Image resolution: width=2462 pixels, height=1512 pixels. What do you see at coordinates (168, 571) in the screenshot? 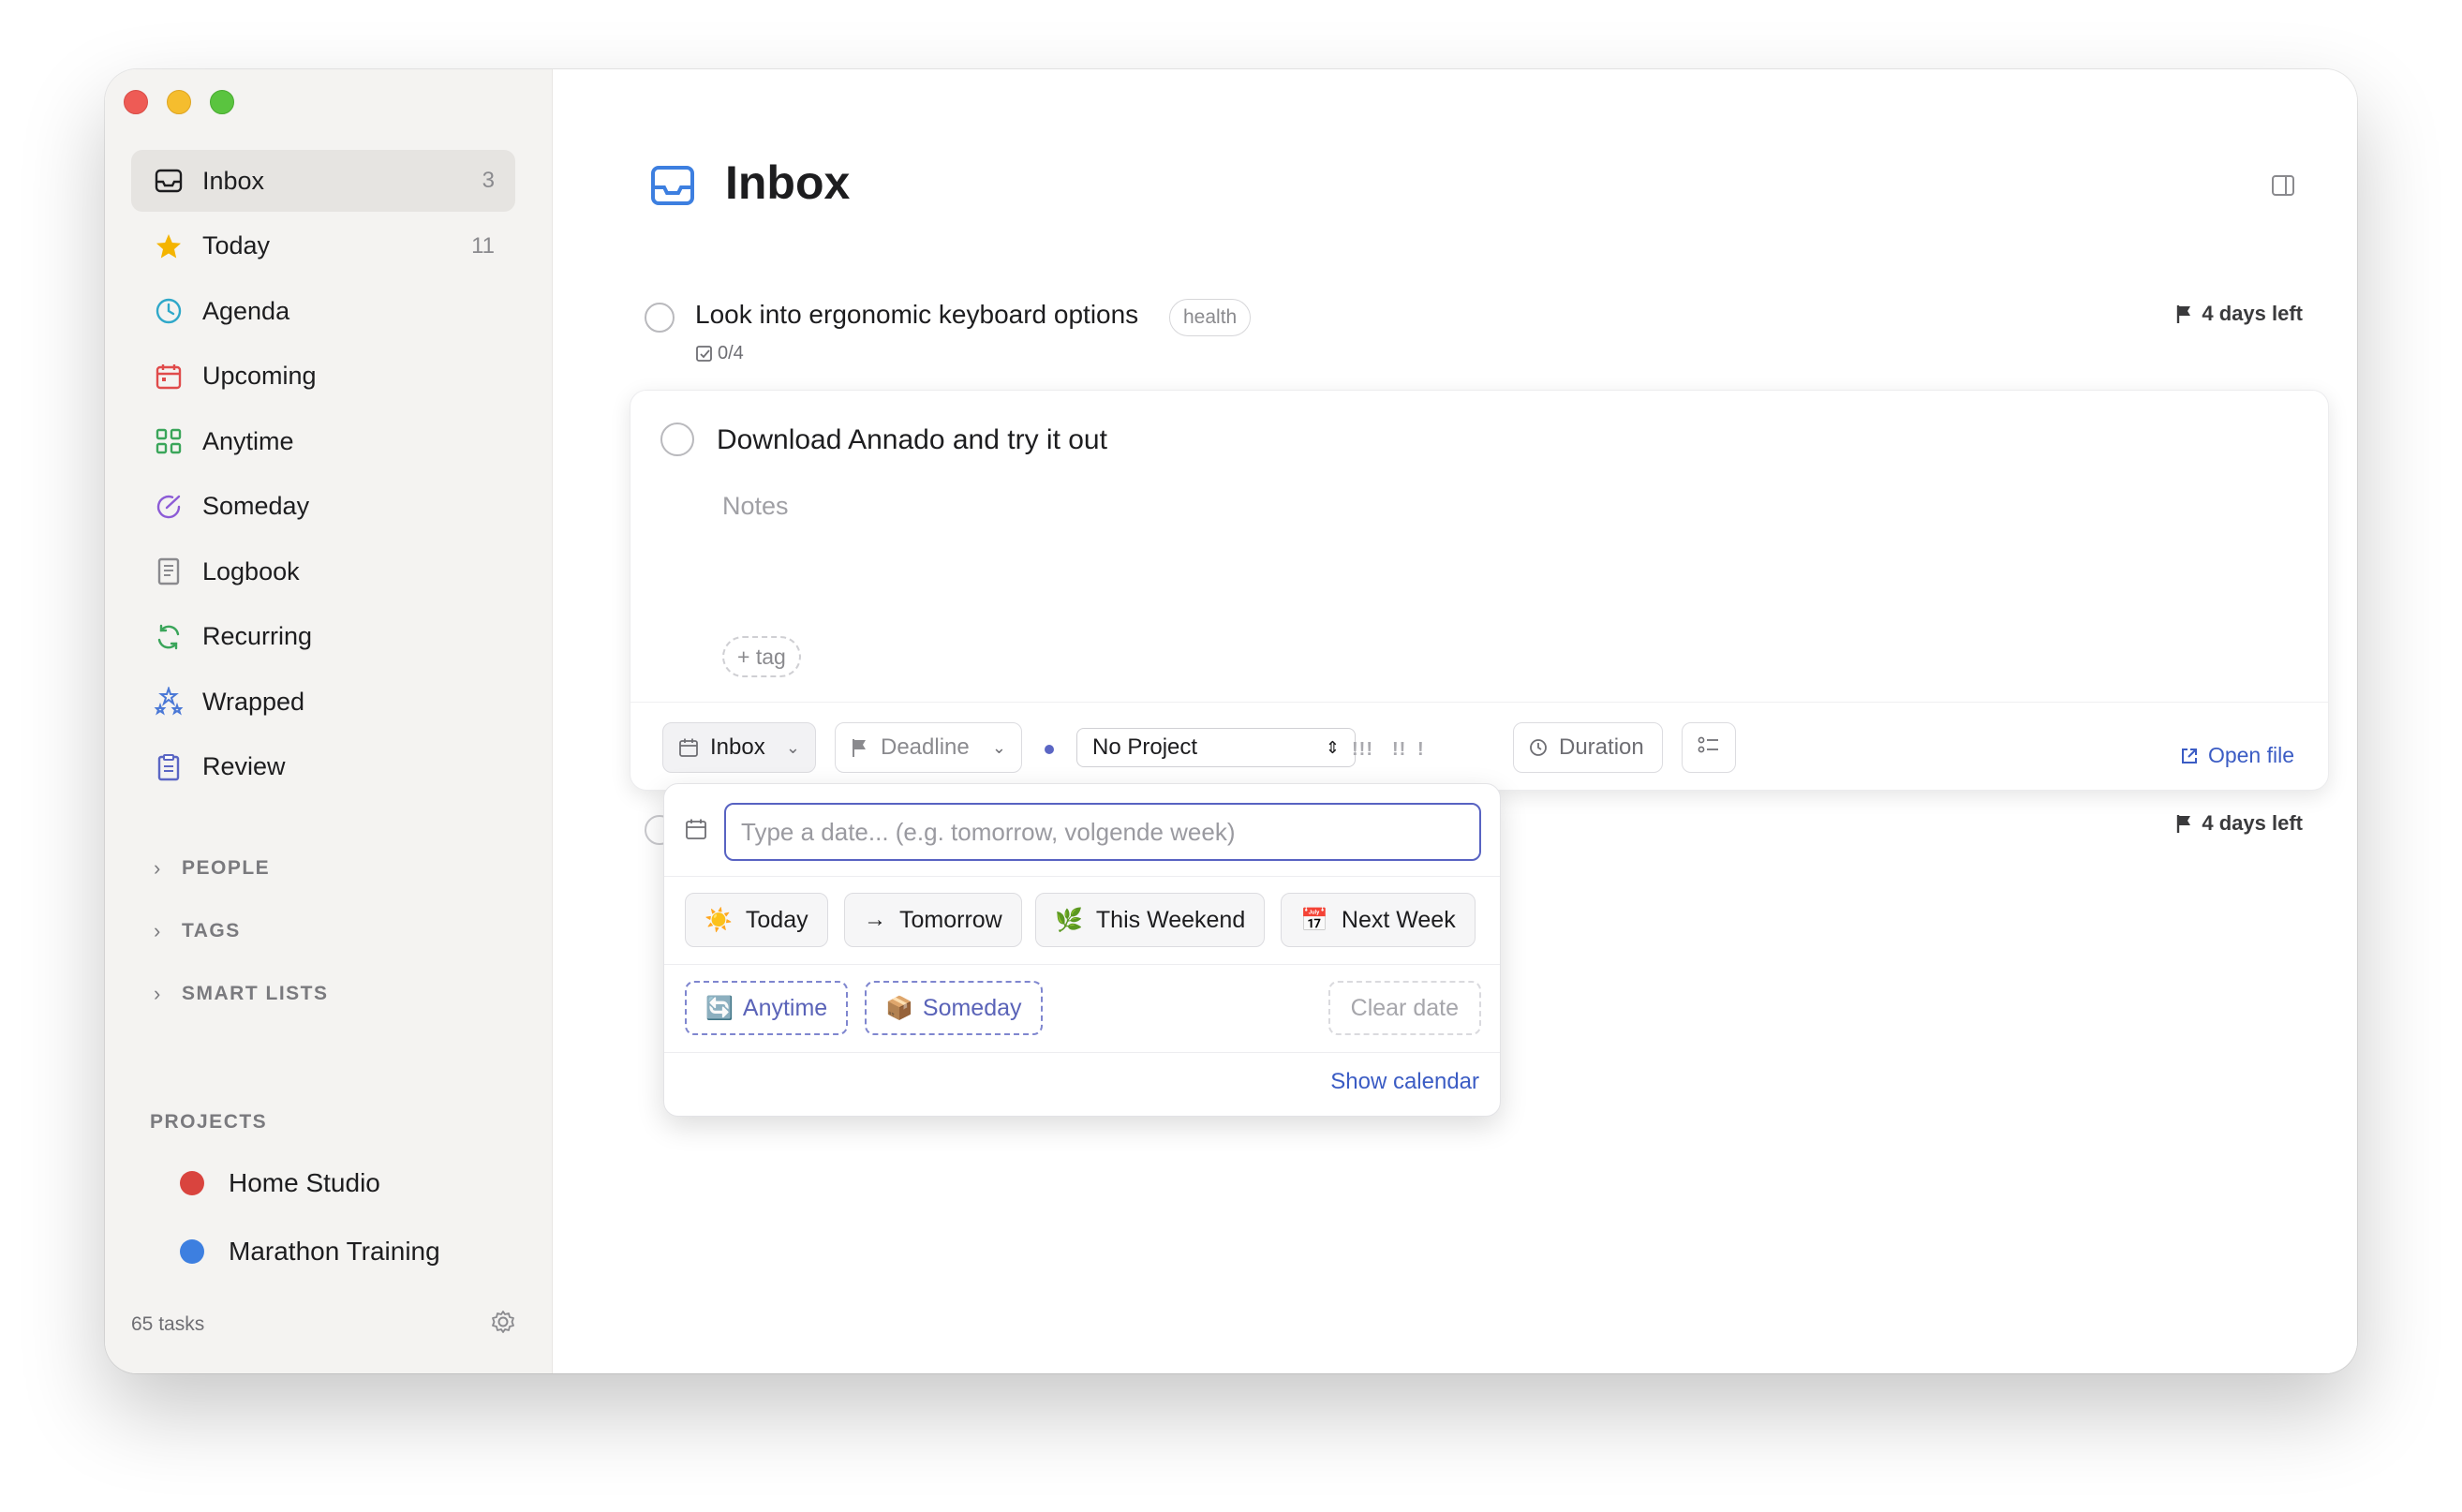
I see `book-icon` at bounding box center [168, 571].